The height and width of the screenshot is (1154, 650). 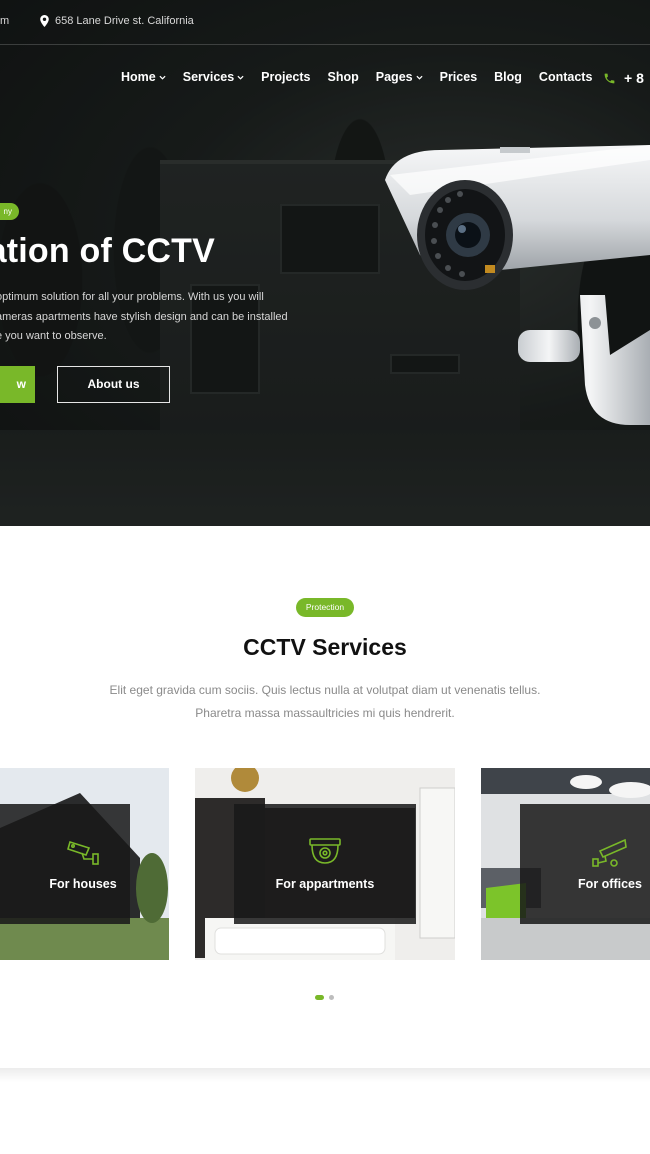 I want to click on cctv-camera-icon, so click(x=609, y=852).